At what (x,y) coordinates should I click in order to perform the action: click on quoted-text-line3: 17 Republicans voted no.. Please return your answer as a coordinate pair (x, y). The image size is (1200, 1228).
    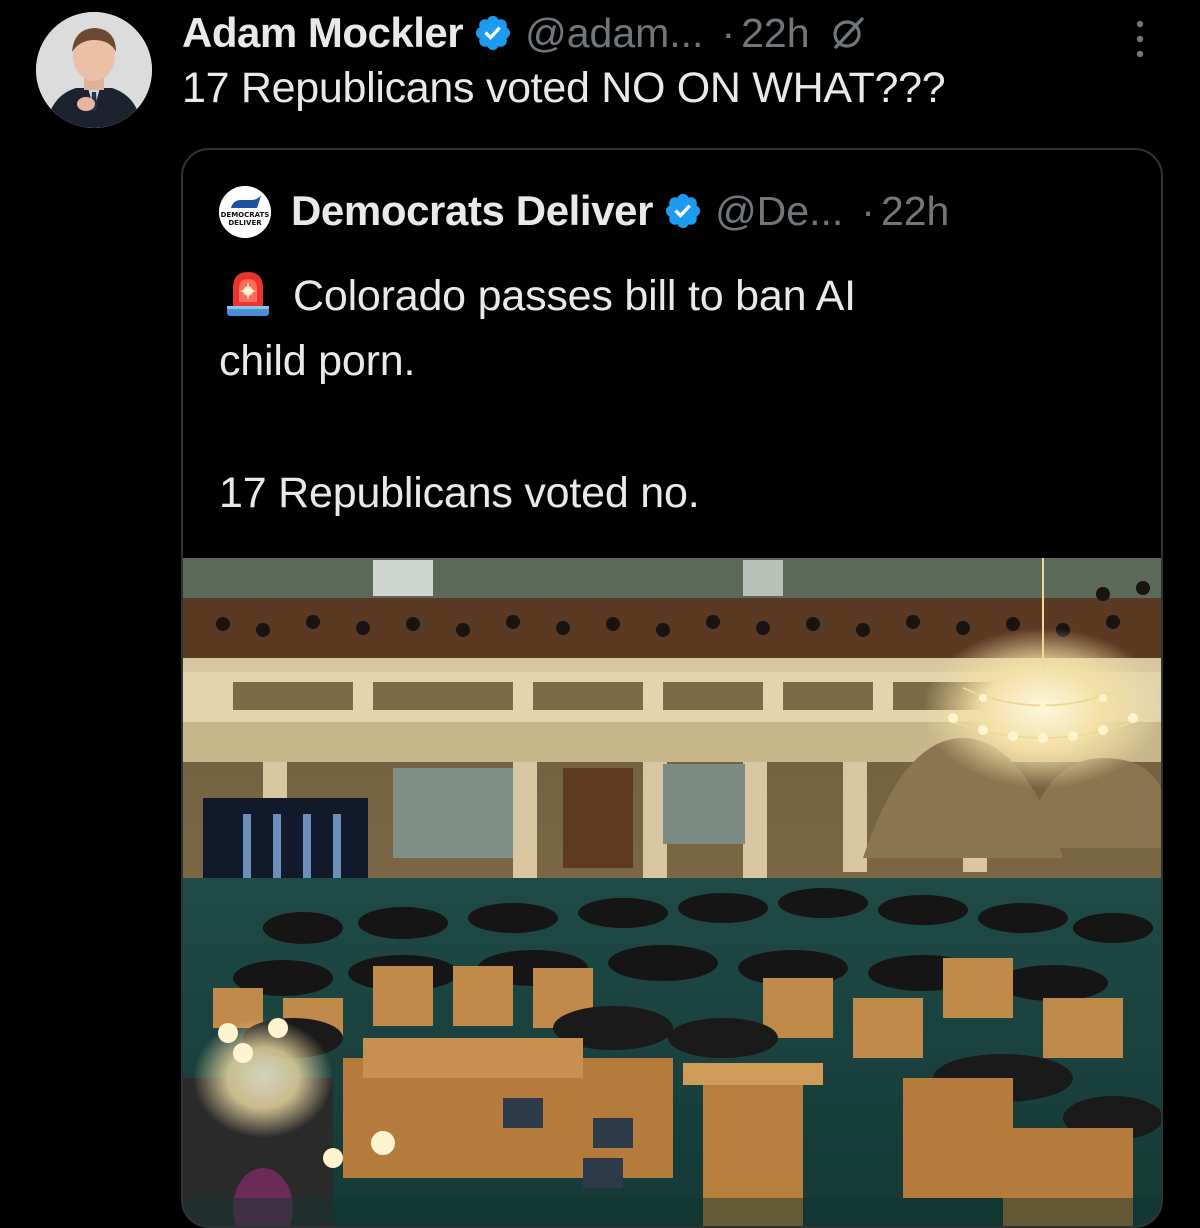
    Looking at the image, I should click on (459, 493).